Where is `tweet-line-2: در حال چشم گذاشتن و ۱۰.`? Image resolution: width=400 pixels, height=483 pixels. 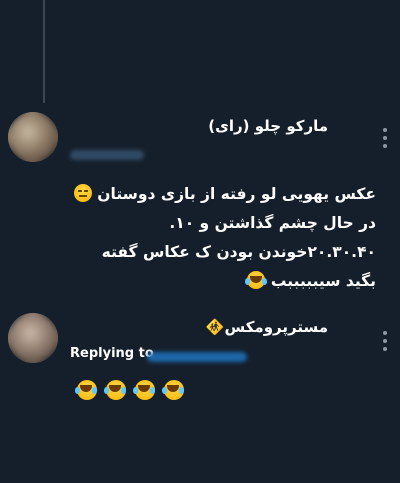 tweet-line-2: در حال چشم گذاشتن و ۱۰. is located at coordinates (272, 223).